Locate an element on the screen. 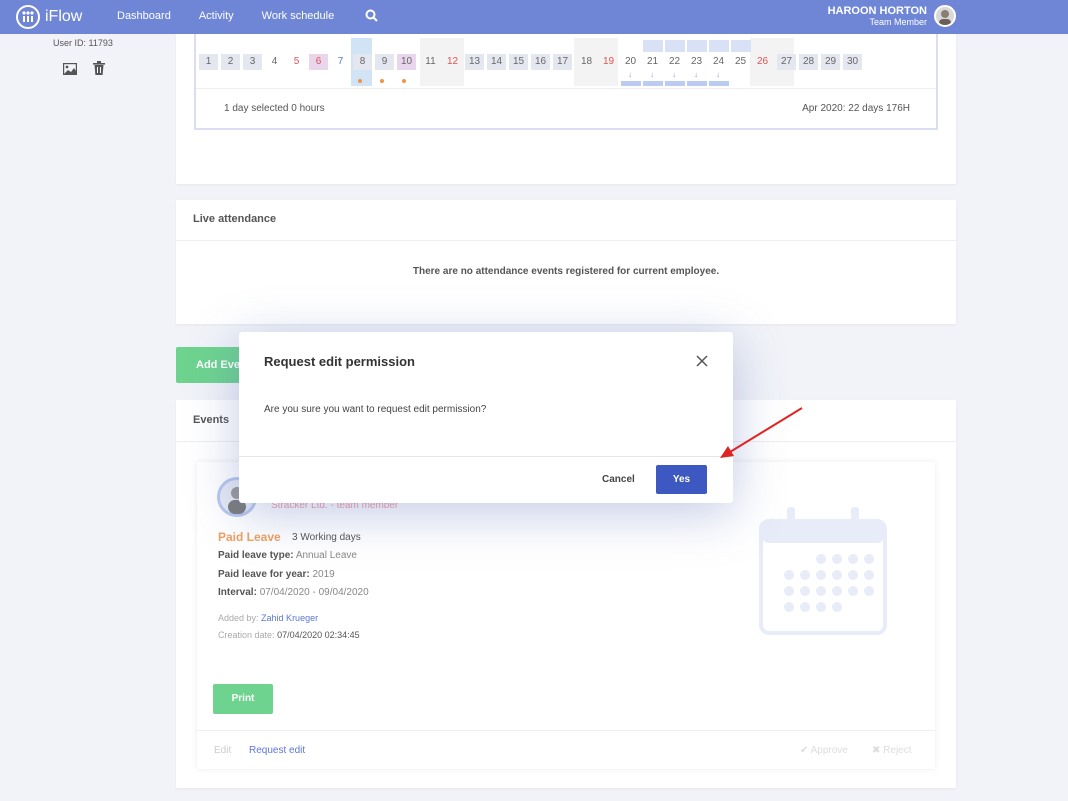  interval-value: 07/04/2020 - 09/04/2020 is located at coordinates (314, 592).